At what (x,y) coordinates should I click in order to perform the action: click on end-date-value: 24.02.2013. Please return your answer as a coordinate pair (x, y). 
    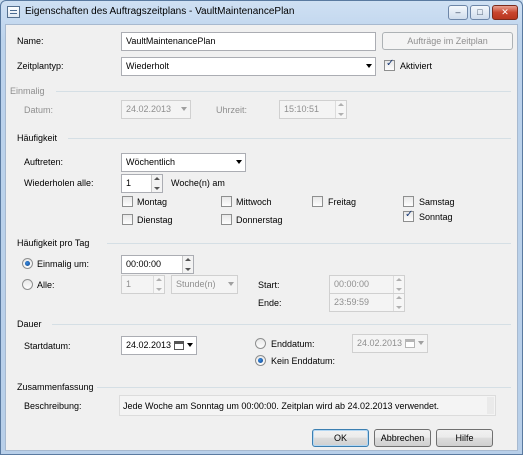
    Looking at the image, I should click on (380, 343).